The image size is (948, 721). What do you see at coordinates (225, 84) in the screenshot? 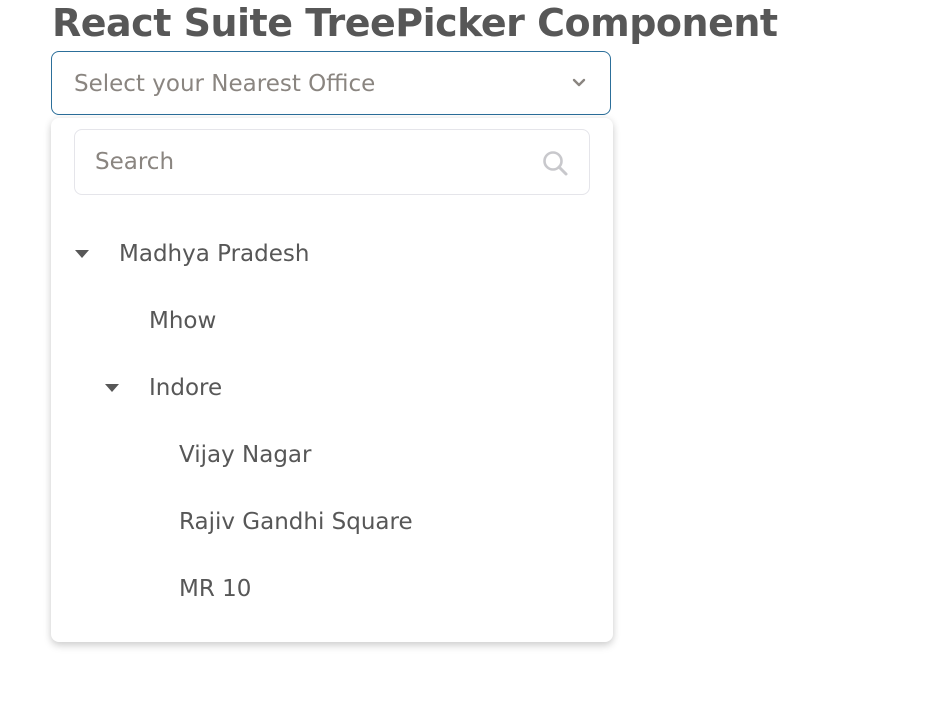
I see `picker-placeholder: Select your Nearest Office` at bounding box center [225, 84].